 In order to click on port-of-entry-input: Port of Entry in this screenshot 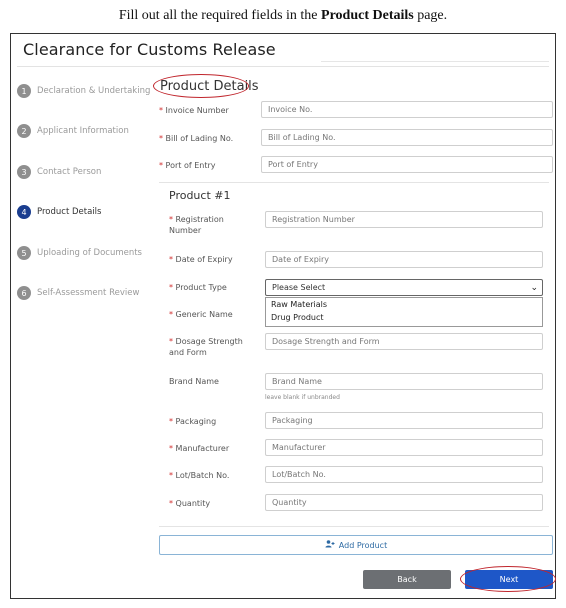, I will do `click(407, 164)`.